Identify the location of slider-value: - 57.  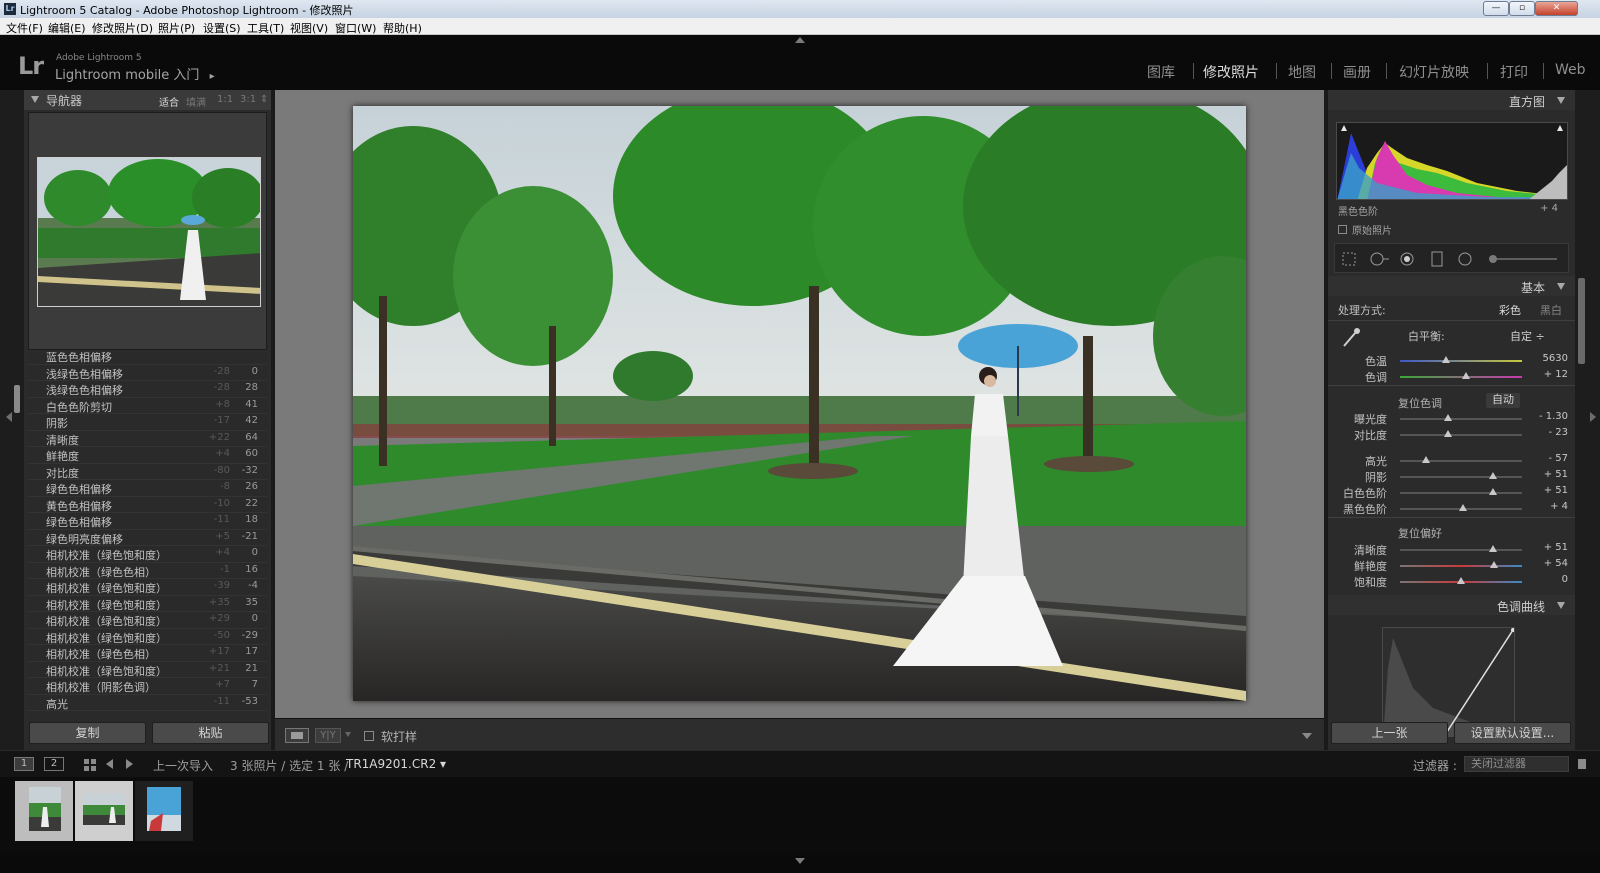
(1547, 458).